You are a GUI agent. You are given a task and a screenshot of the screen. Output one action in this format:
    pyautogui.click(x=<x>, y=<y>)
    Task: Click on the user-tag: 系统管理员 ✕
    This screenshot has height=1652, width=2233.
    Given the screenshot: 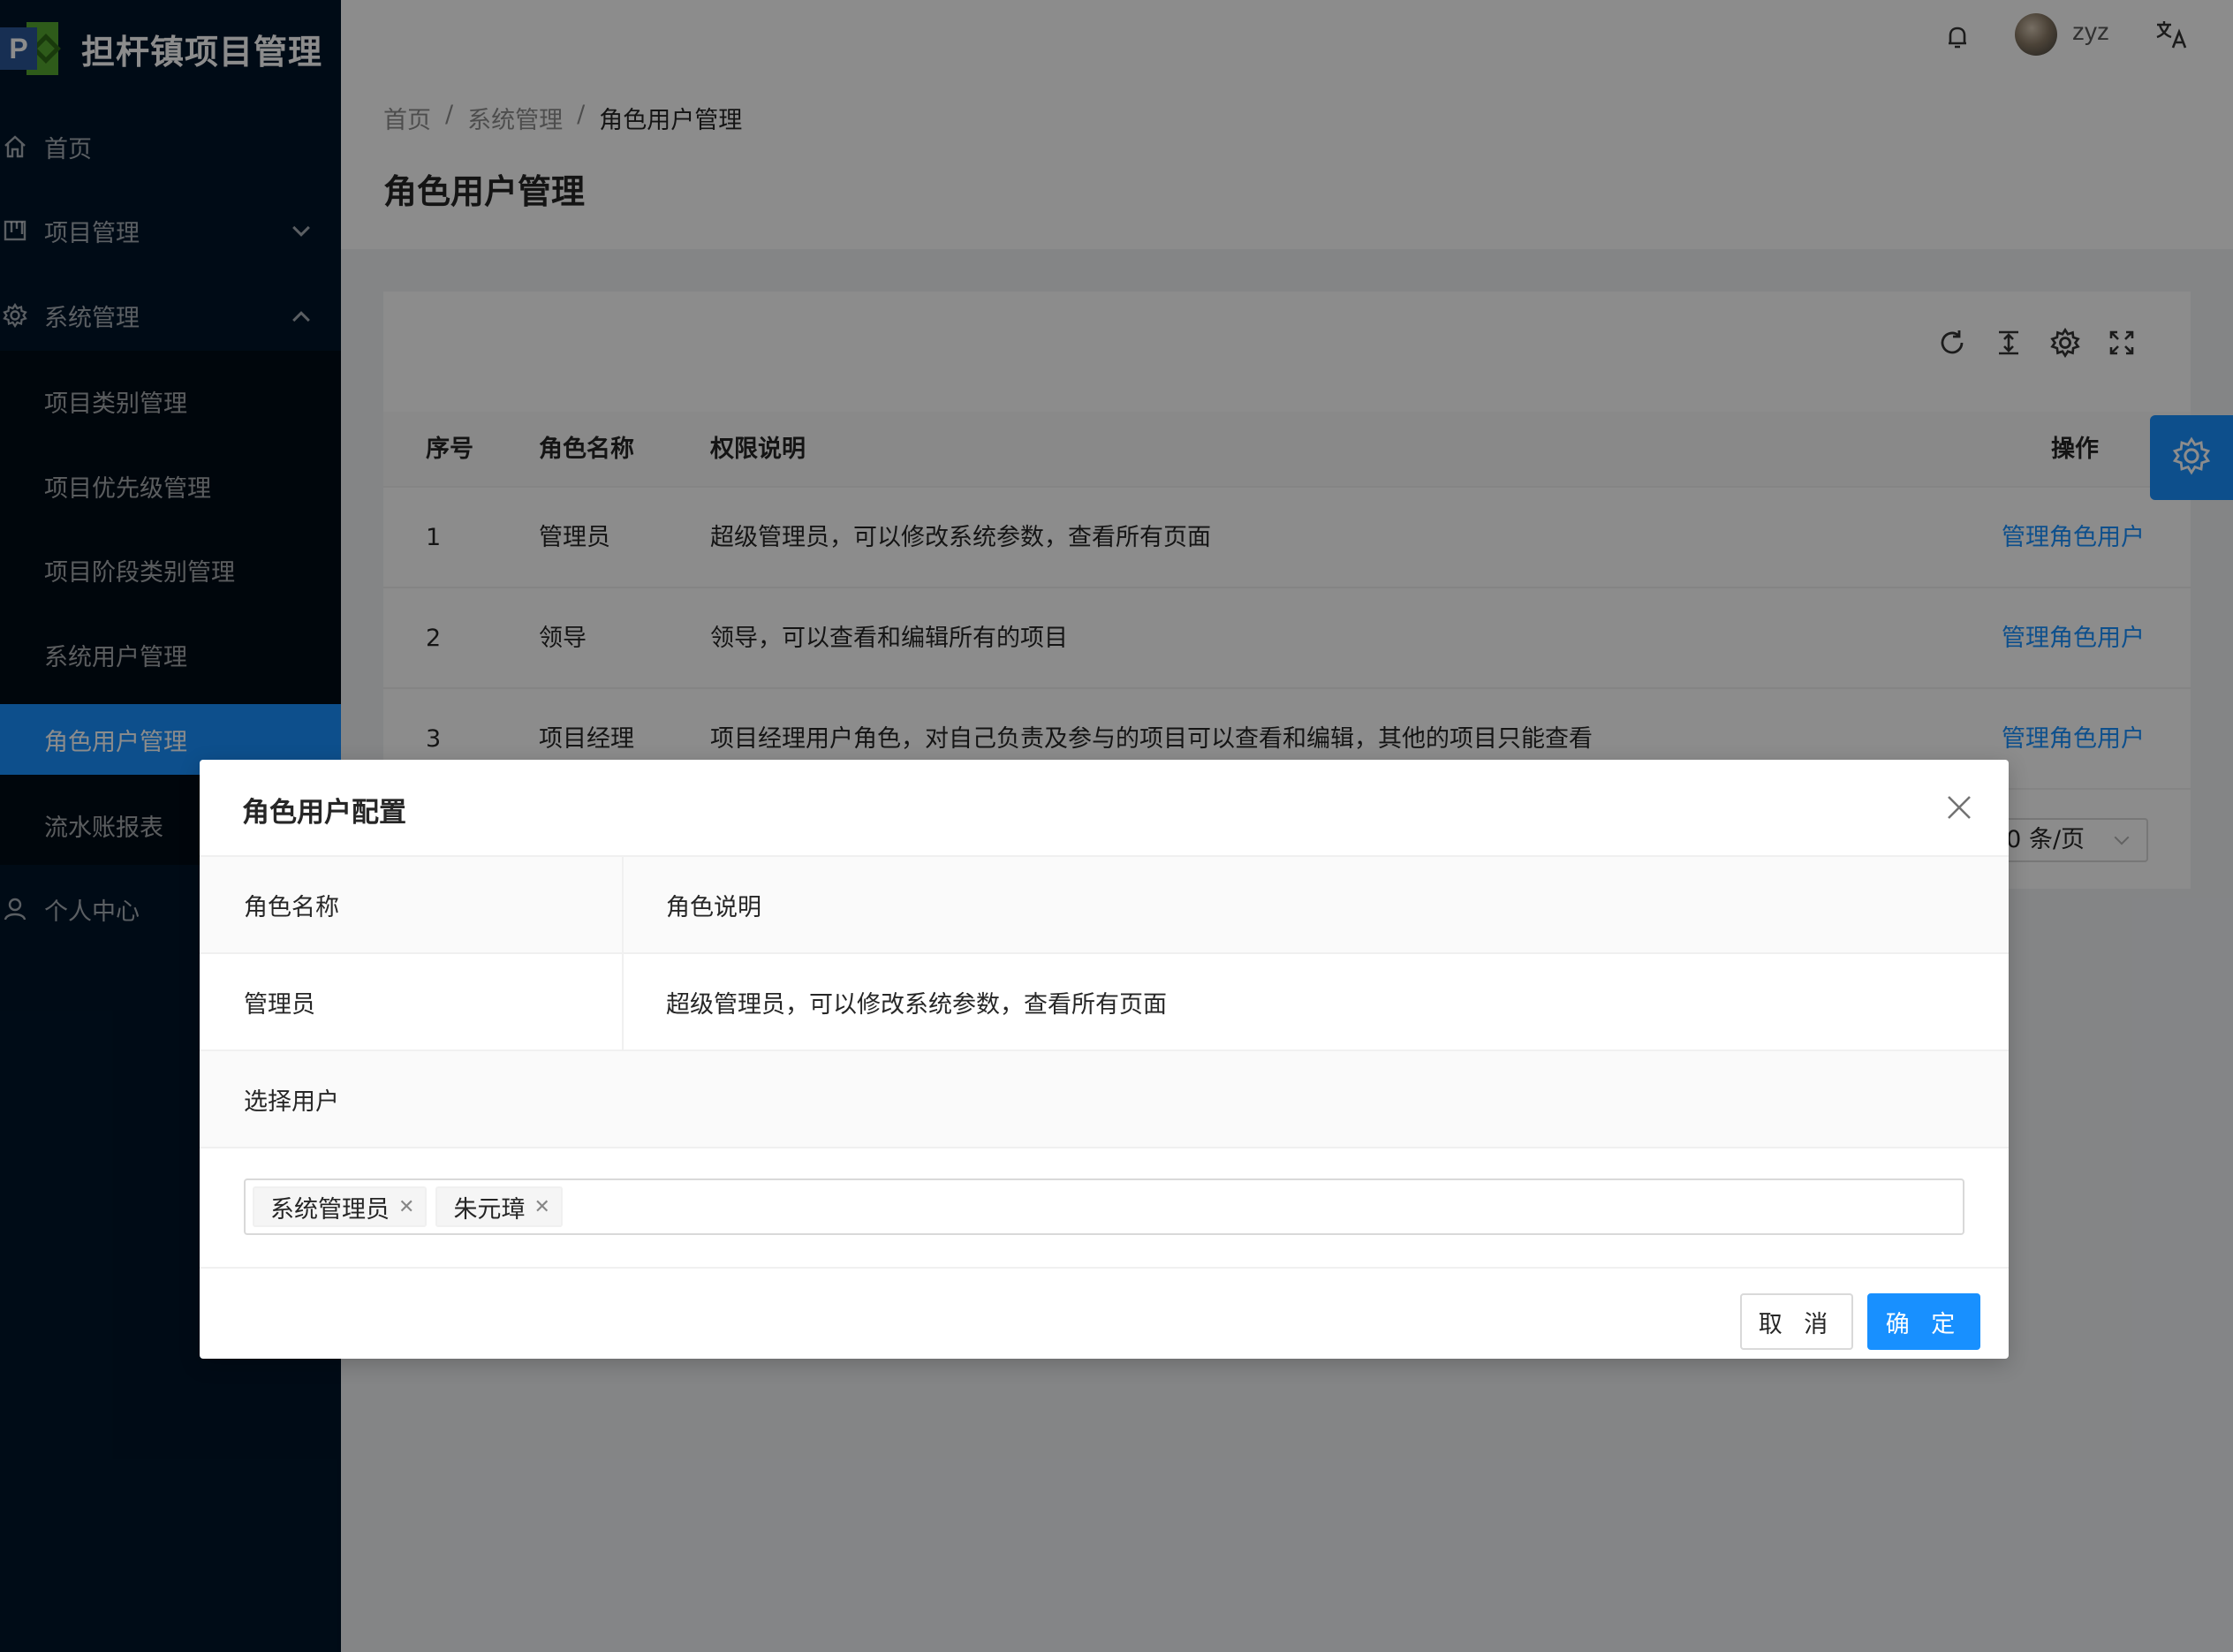 What is the action you would take?
    pyautogui.click(x=340, y=1206)
    